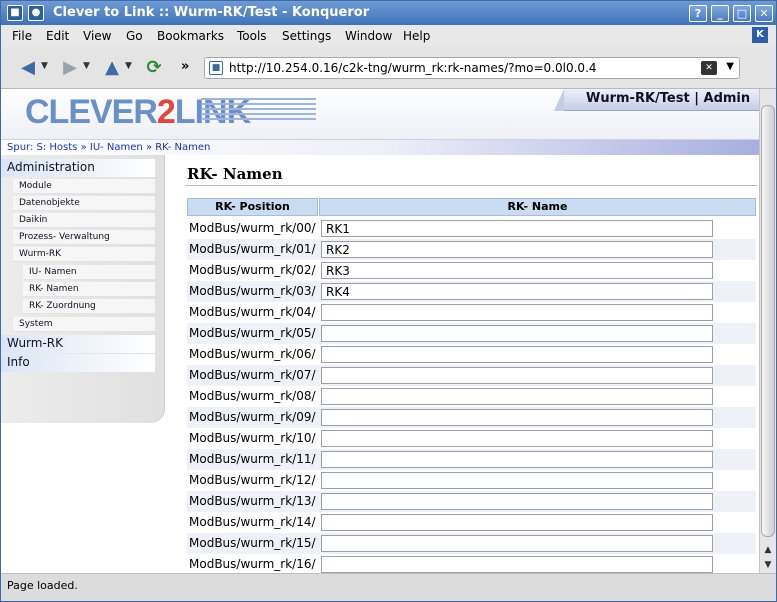 Image resolution: width=777 pixels, height=602 pixels. I want to click on rk-name-input: RK2, so click(517, 249).